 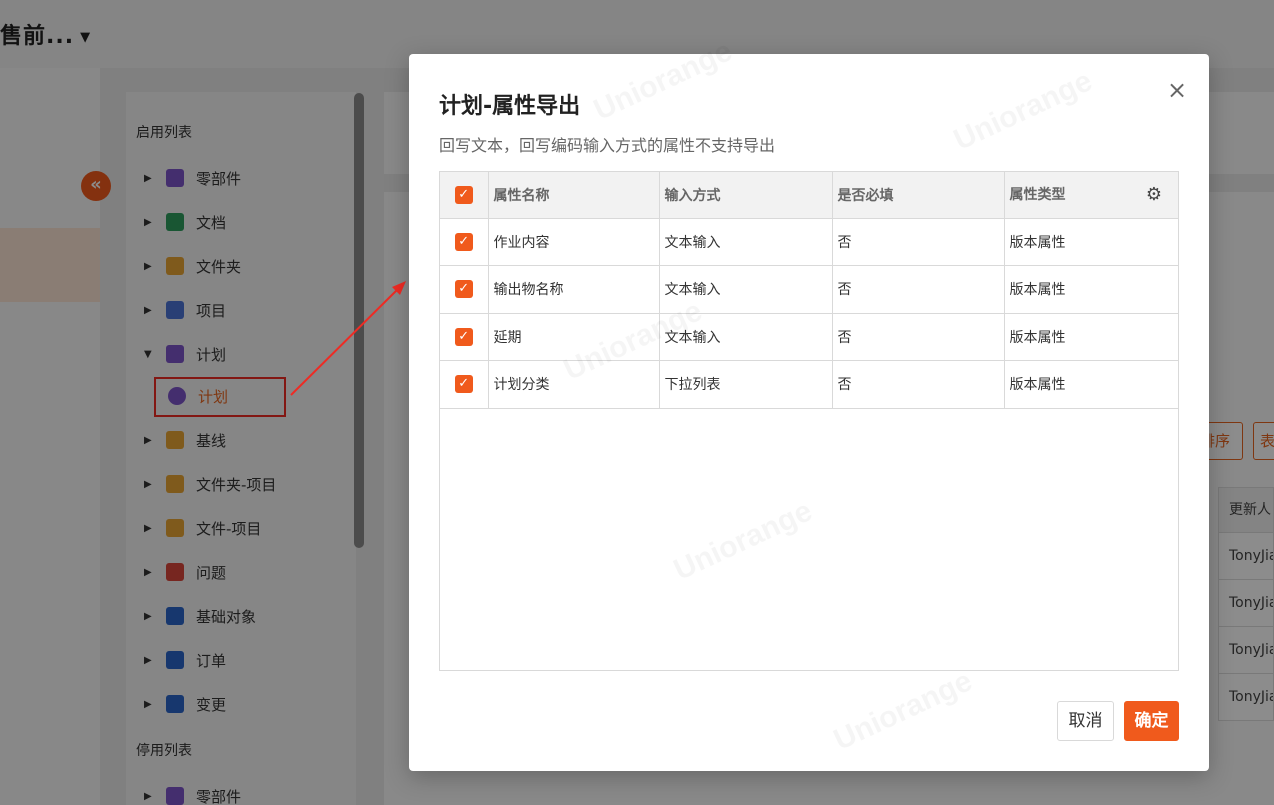 What do you see at coordinates (1154, 194) in the screenshot?
I see `settings-gear-icon: ⚙` at bounding box center [1154, 194].